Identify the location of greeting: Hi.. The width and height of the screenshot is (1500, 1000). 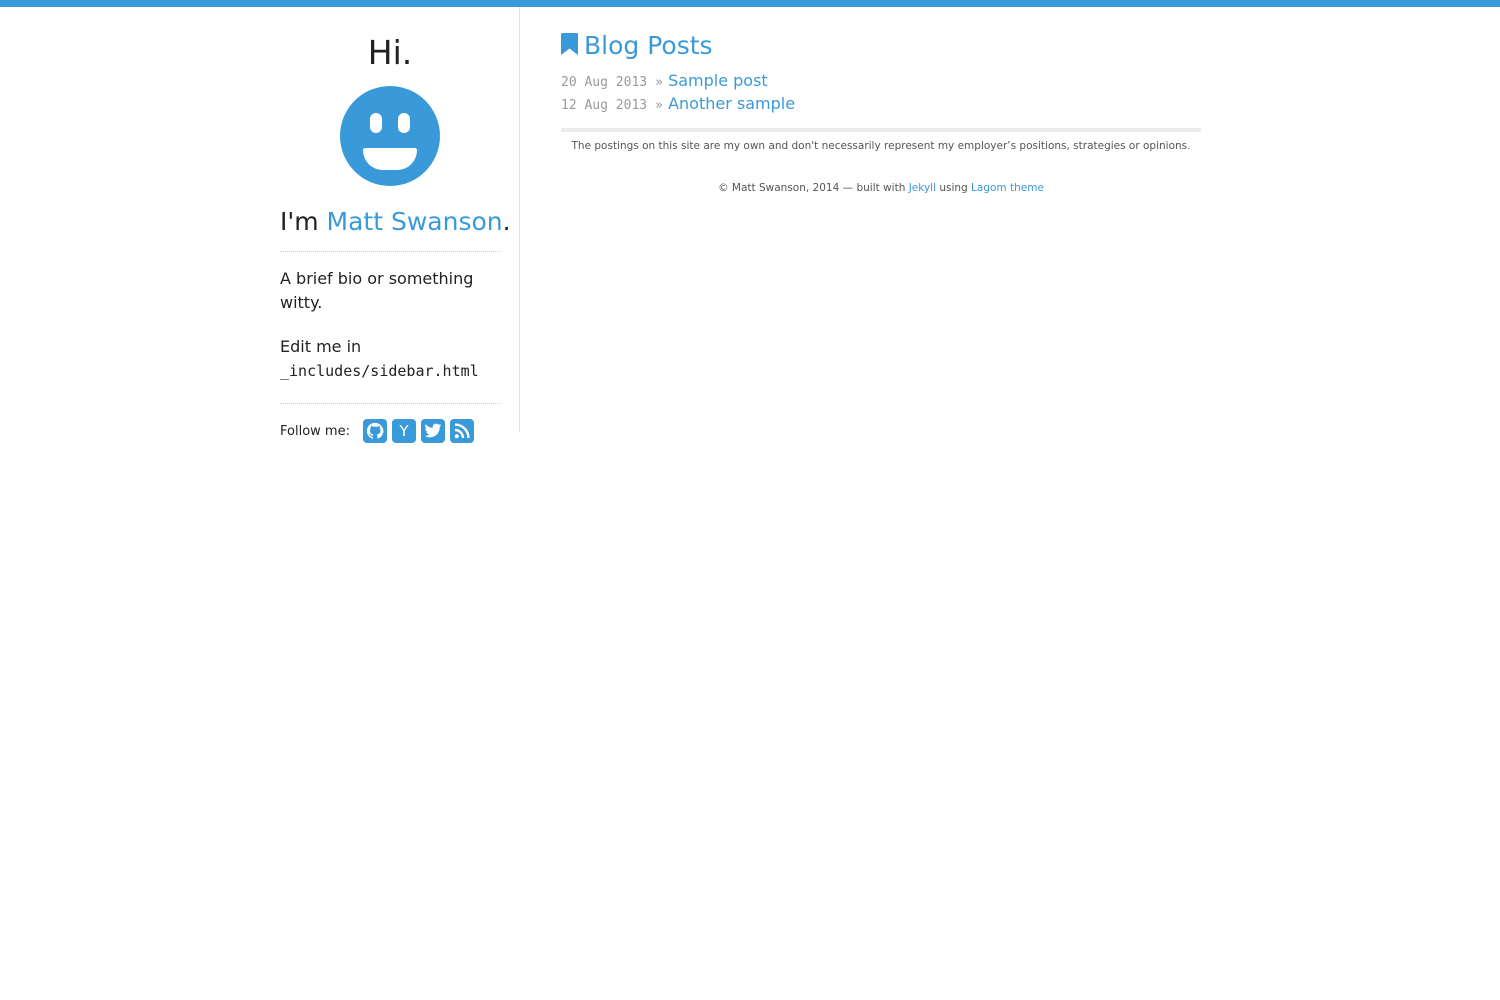
(390, 52).